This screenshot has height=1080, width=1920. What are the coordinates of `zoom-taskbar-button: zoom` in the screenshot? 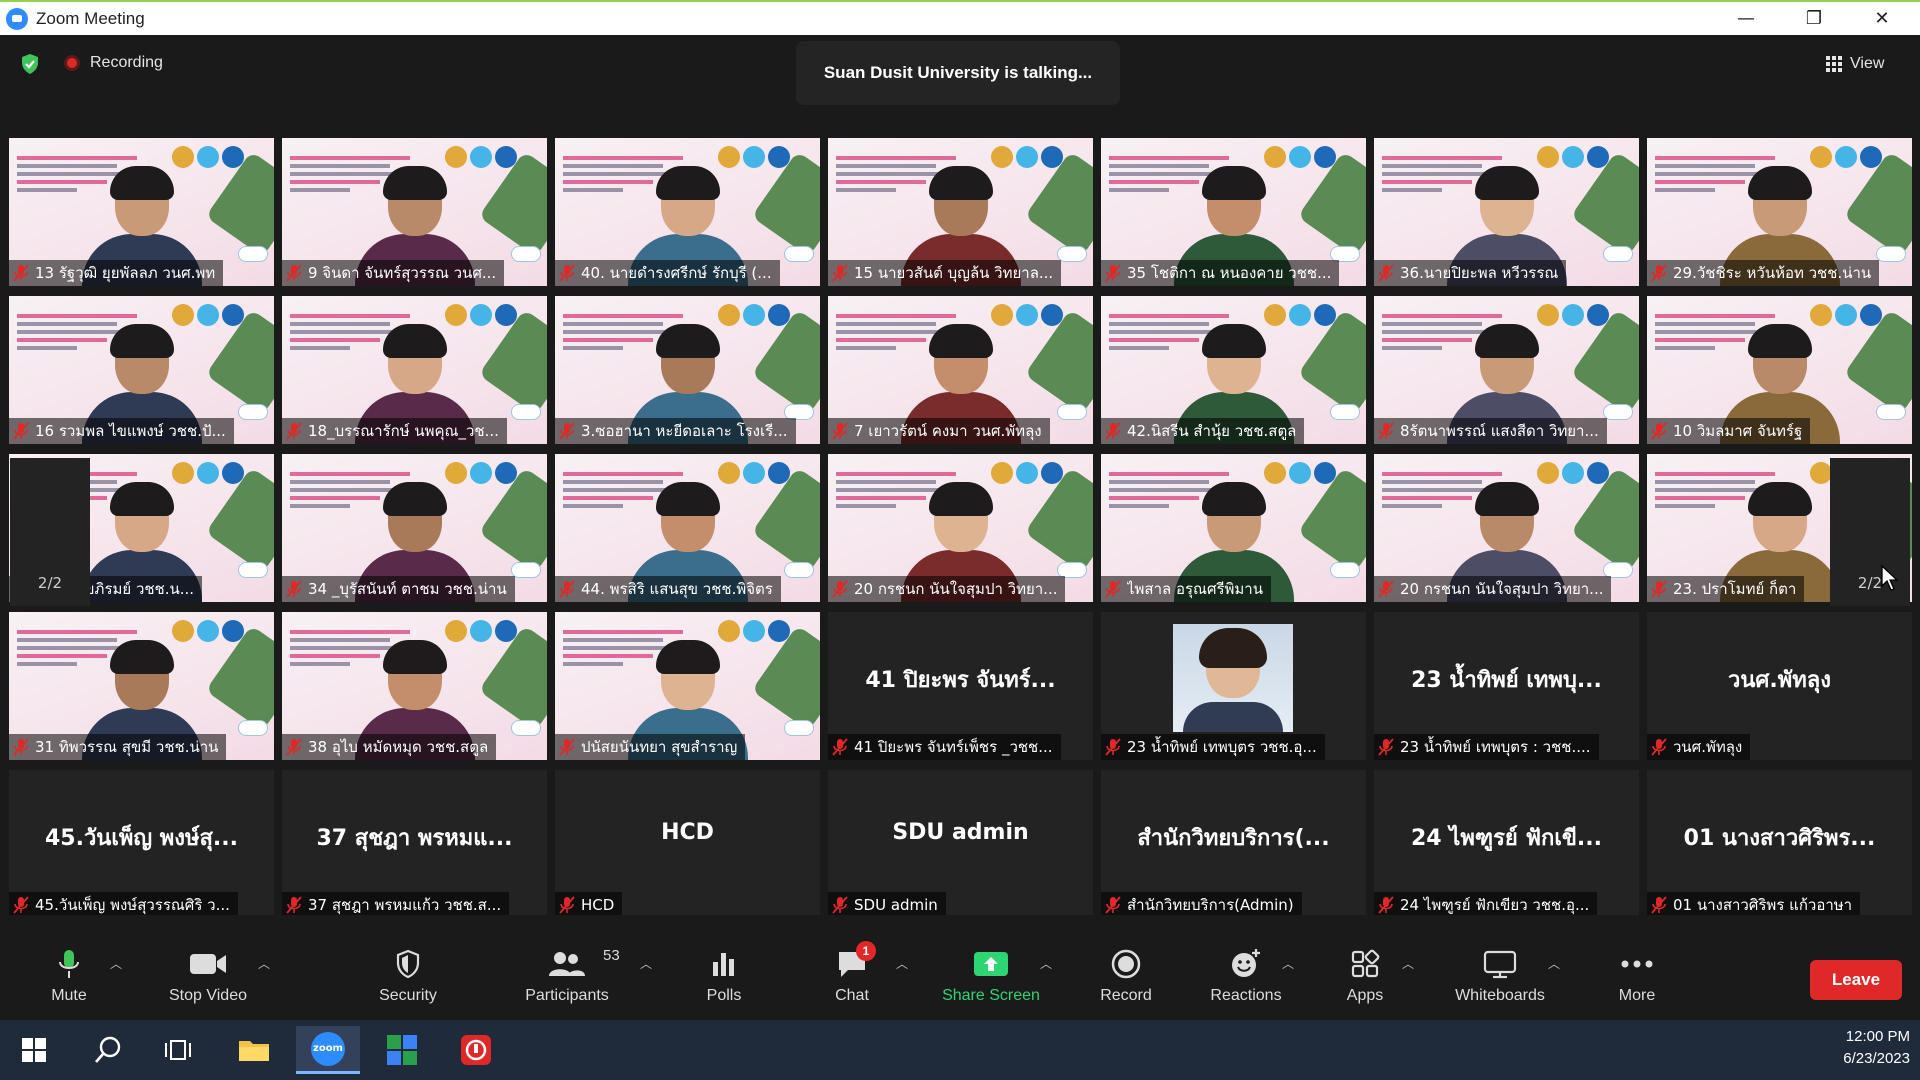 It's located at (328, 1050).